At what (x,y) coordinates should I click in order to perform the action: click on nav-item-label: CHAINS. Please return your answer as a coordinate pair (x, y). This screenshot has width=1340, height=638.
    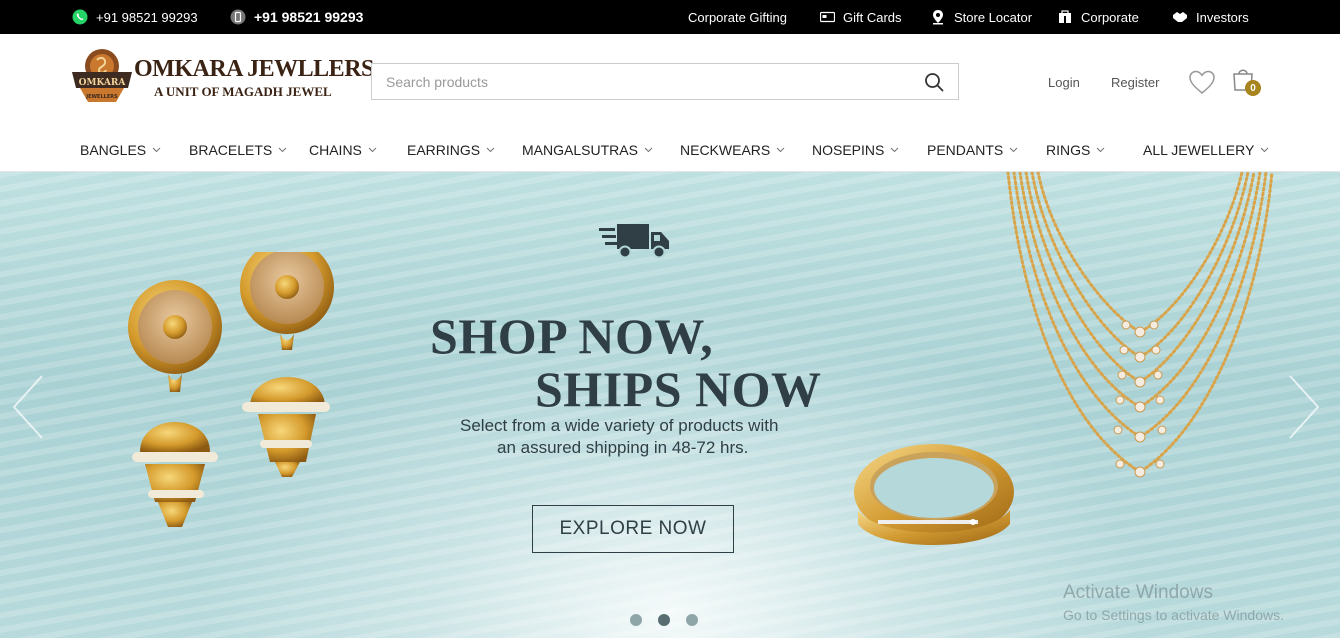
    Looking at the image, I should click on (335, 150).